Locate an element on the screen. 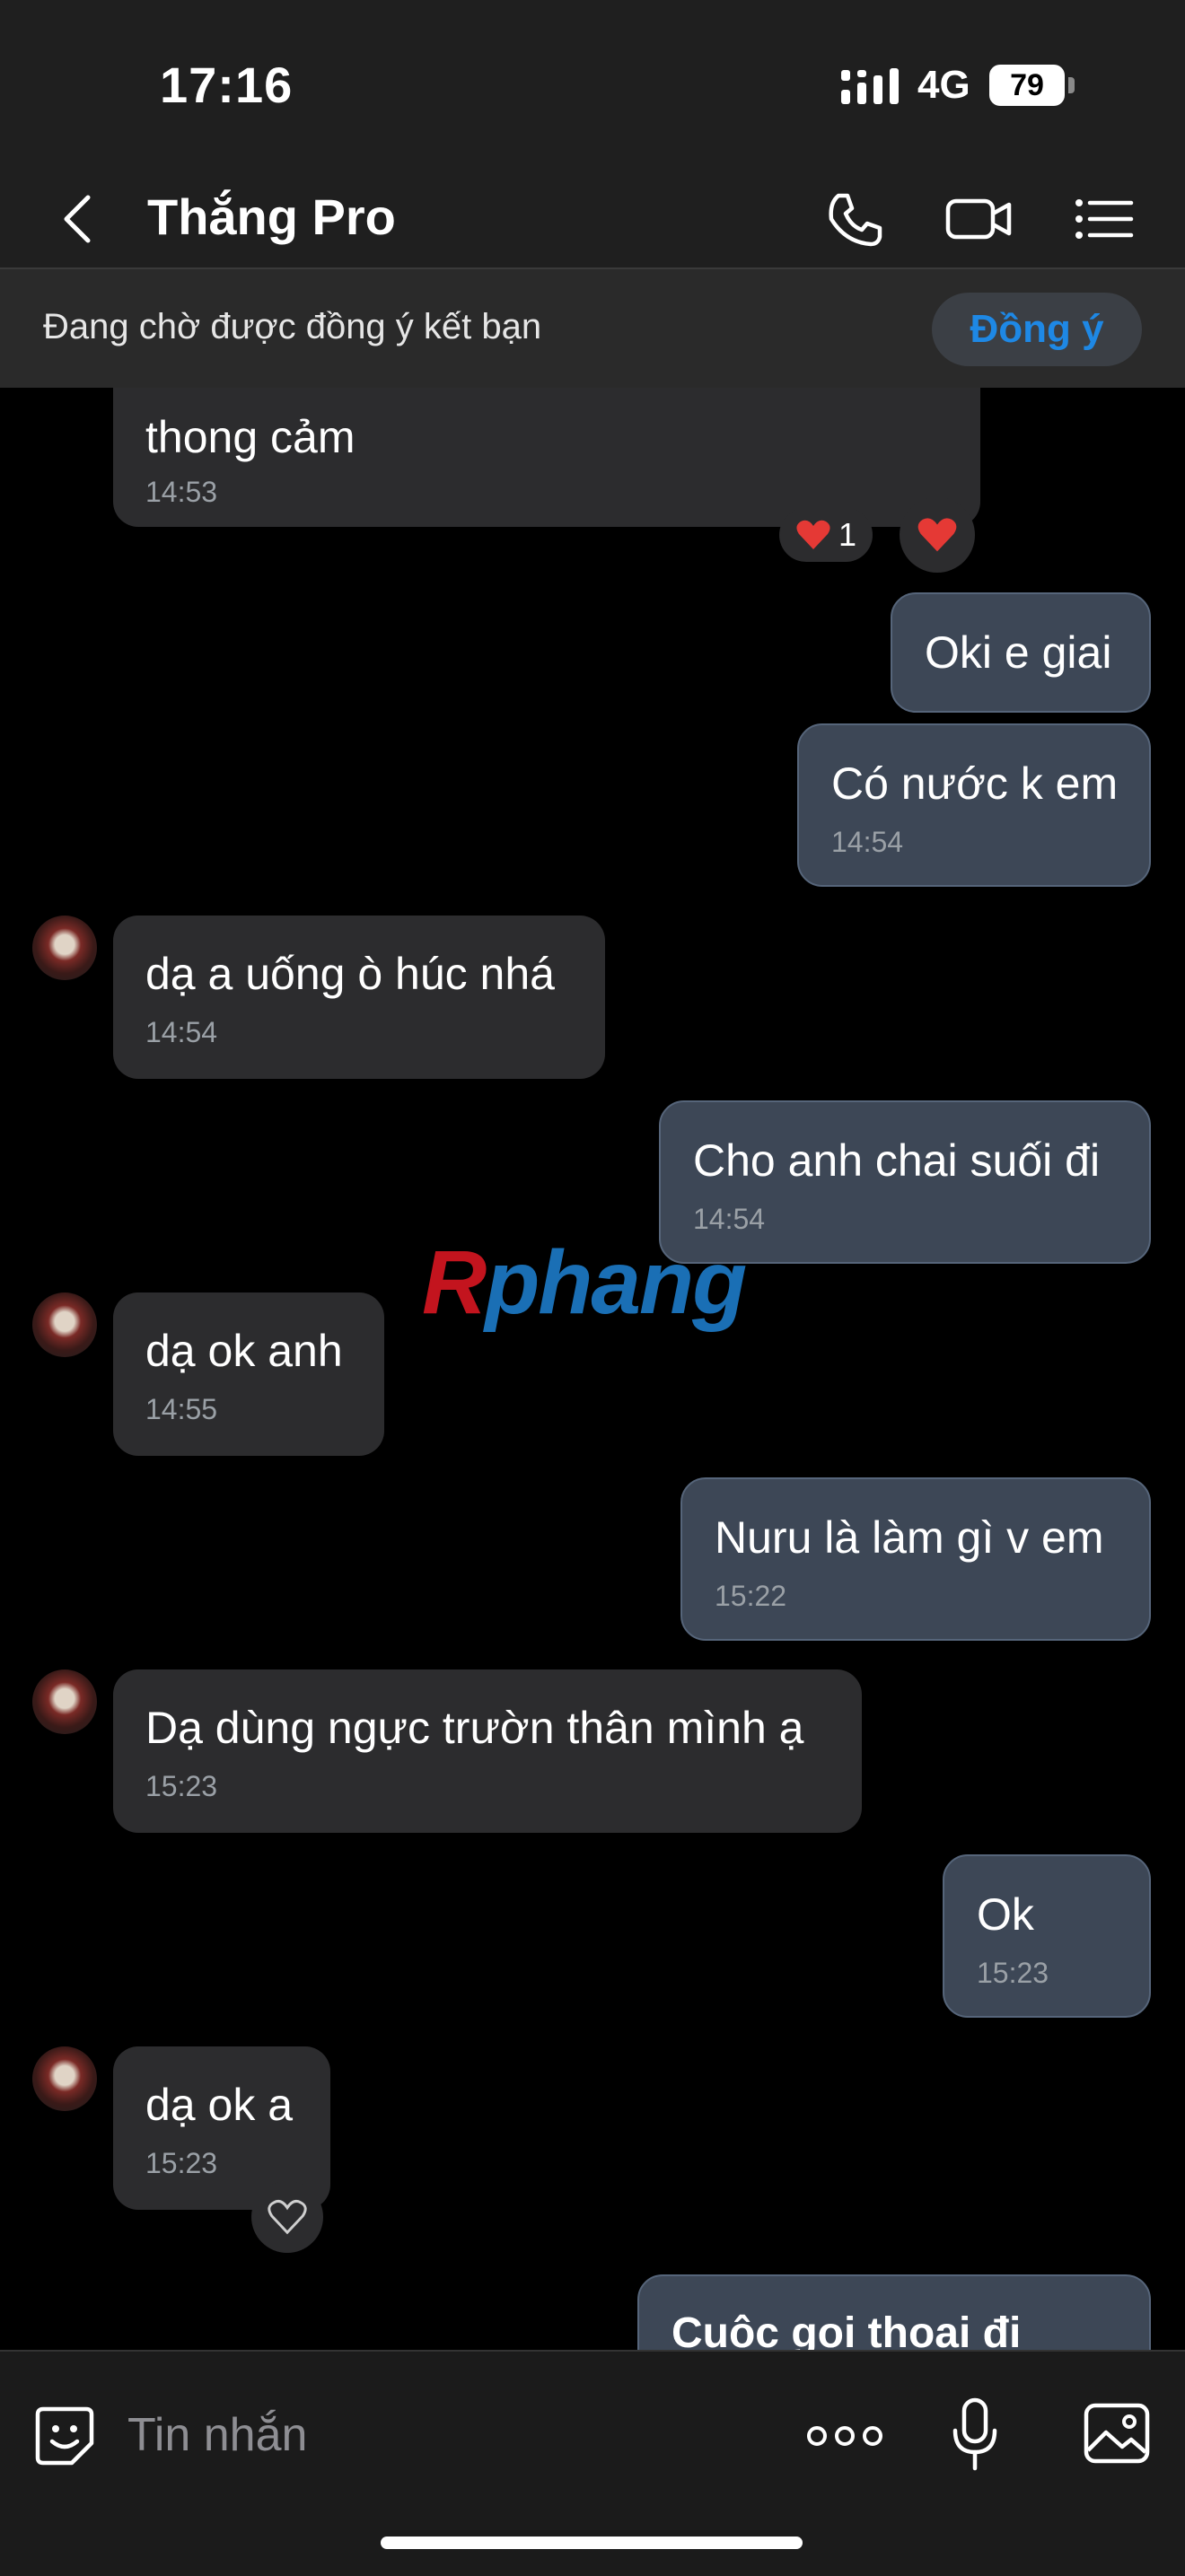  message-bubble-incoming: dạ a uống ò húc nhá 14:54 is located at coordinates (359, 997).